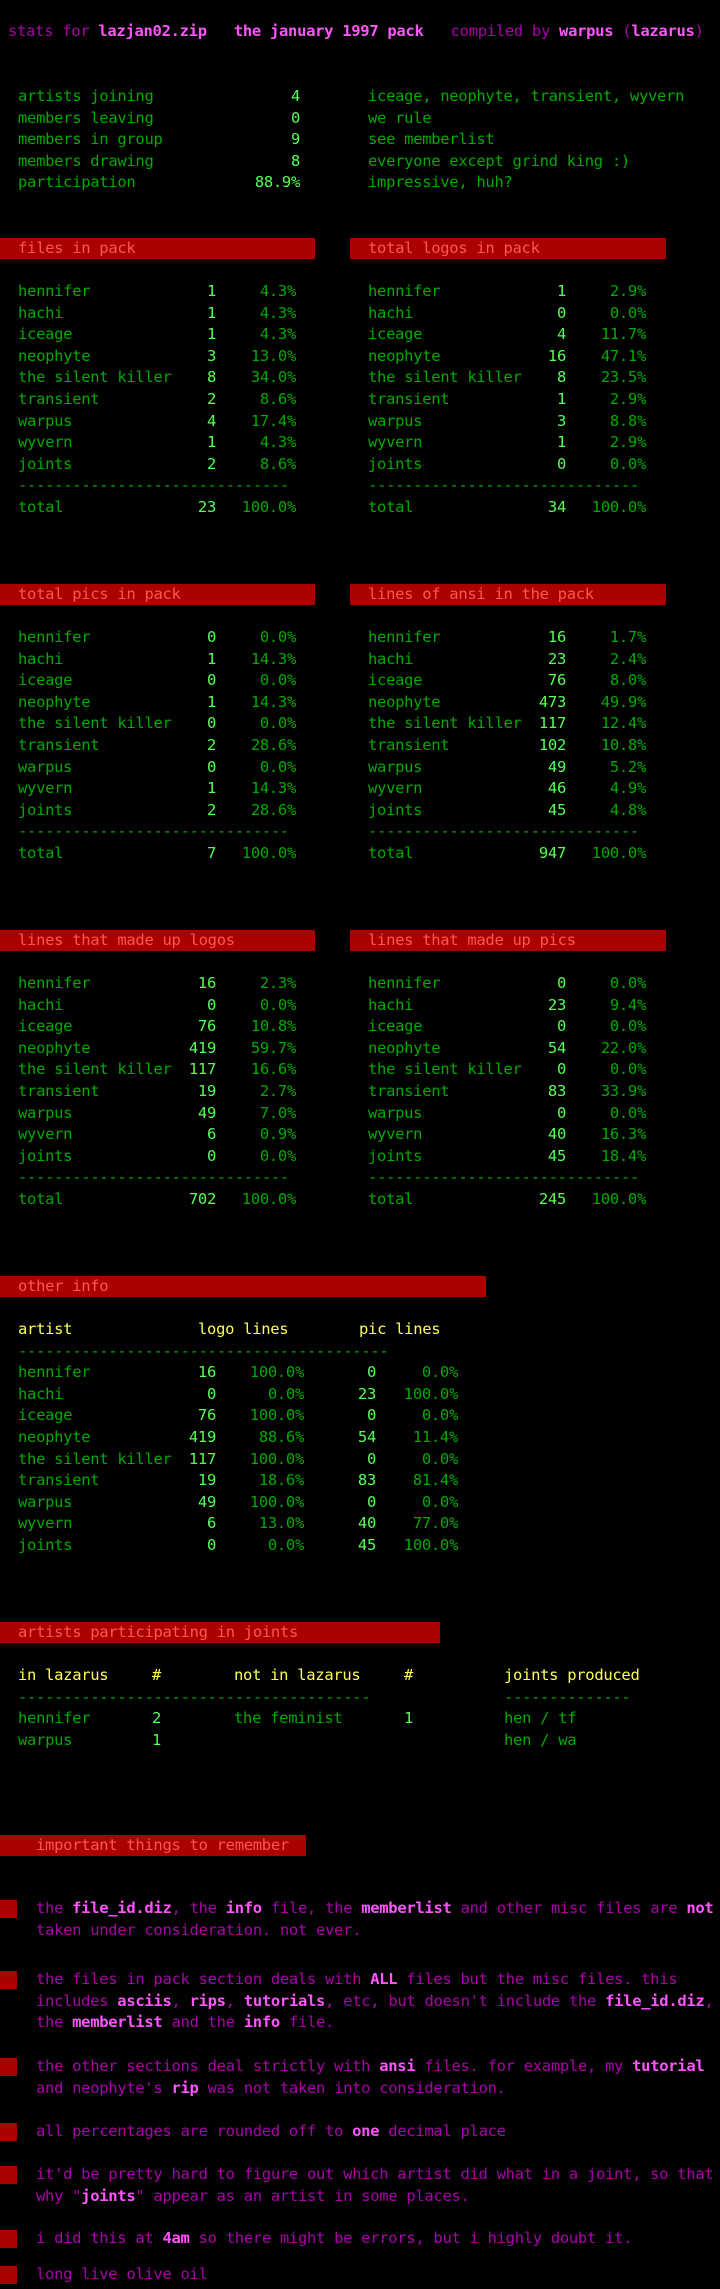  I want to click on table-row-name: hachi, so click(391, 658).